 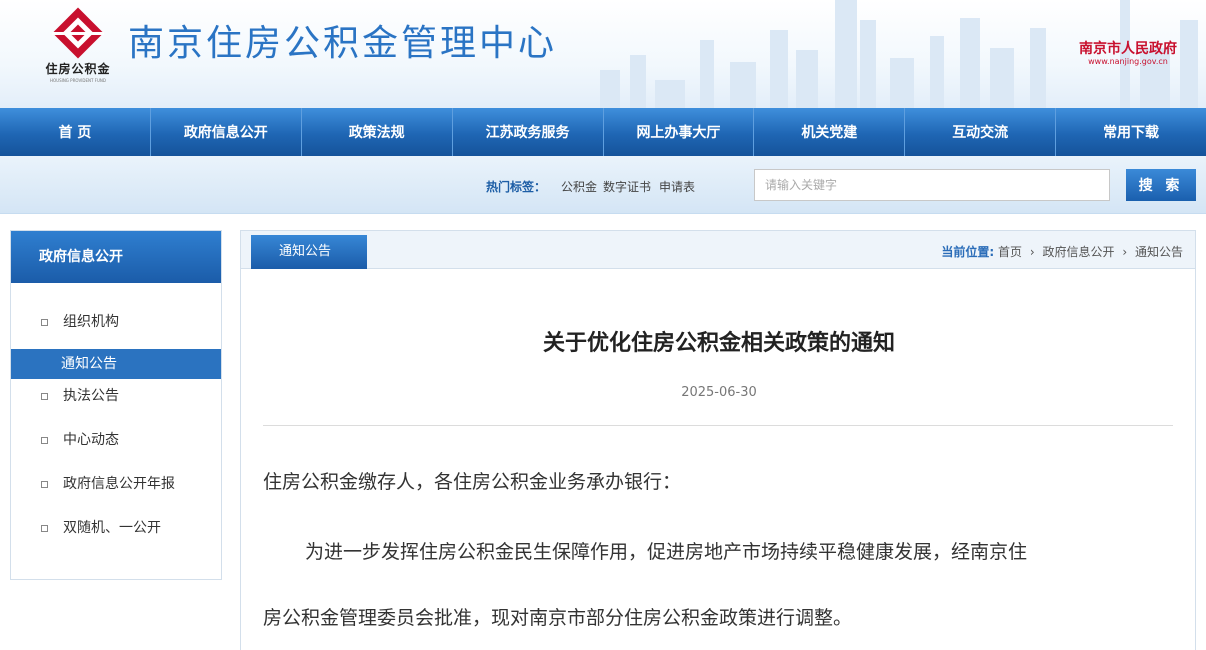 I want to click on breadcrumb-label: 当前位置:, so click(x=968, y=252).